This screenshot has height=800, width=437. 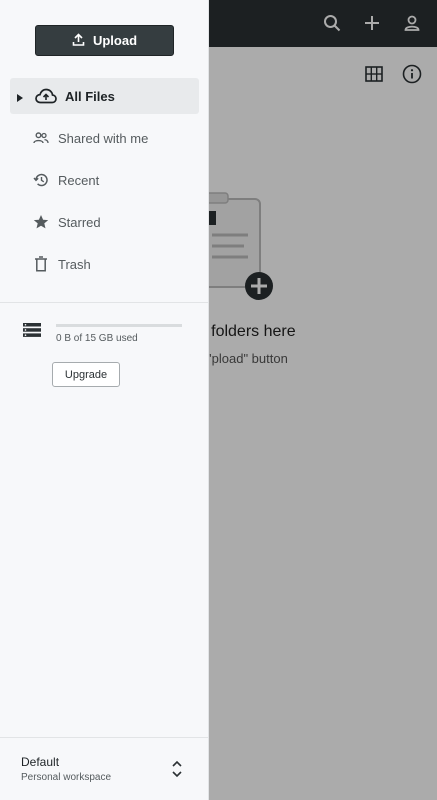 What do you see at coordinates (41, 222) in the screenshot?
I see `star-icon` at bounding box center [41, 222].